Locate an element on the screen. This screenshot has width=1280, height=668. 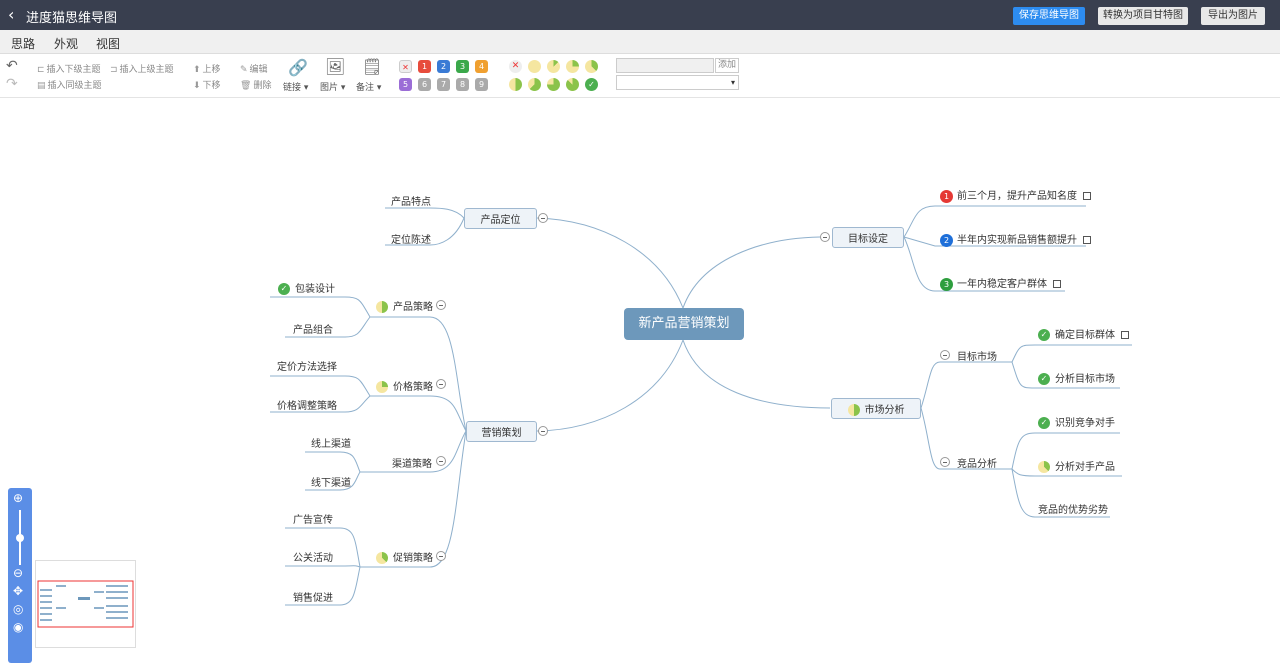
collapse-product-strategy-button is located at coordinates (441, 305).